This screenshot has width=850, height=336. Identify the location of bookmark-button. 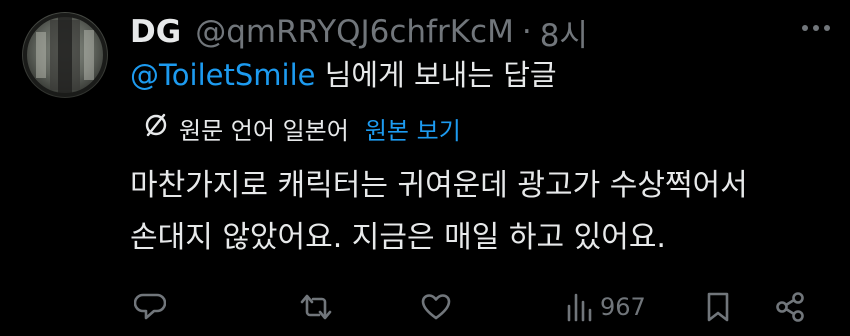
(718, 307).